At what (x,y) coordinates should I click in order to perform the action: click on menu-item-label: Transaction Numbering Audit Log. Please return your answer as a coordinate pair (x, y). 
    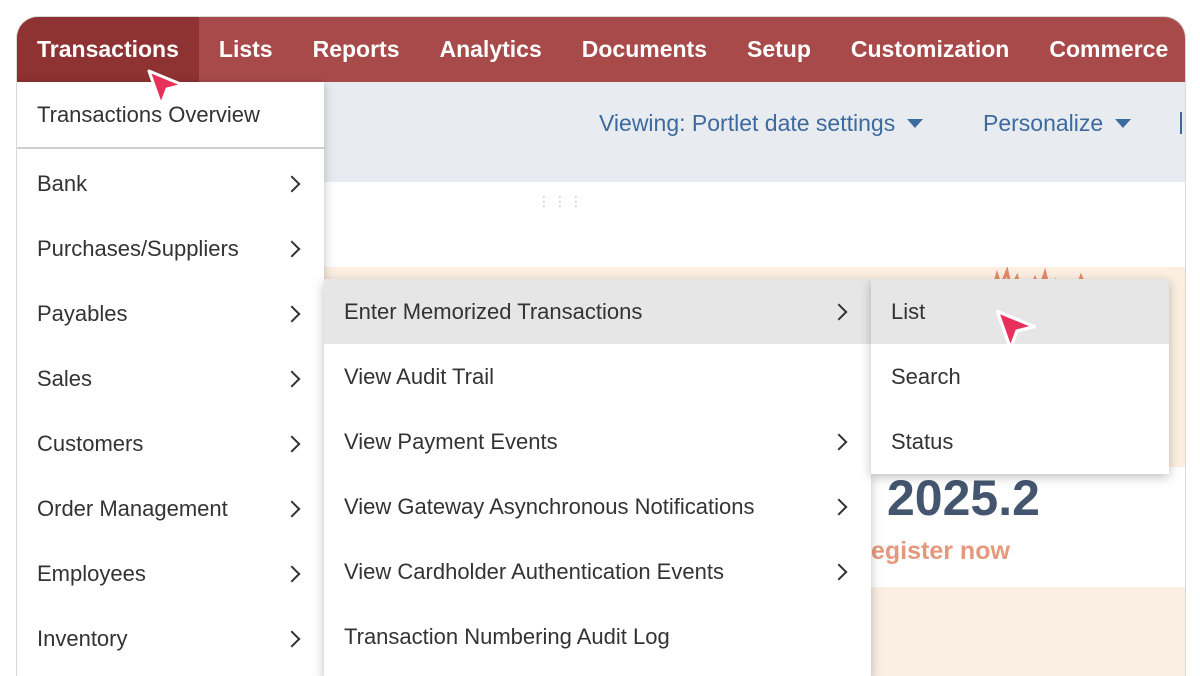
    Looking at the image, I should click on (507, 636).